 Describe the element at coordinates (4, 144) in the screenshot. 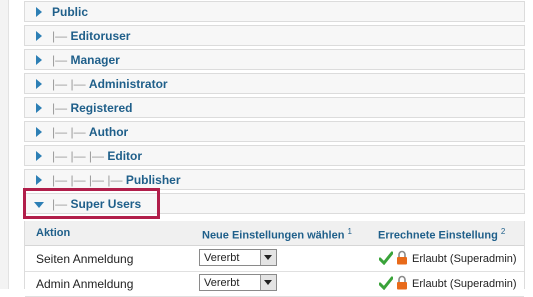

I see `left-rail` at that location.